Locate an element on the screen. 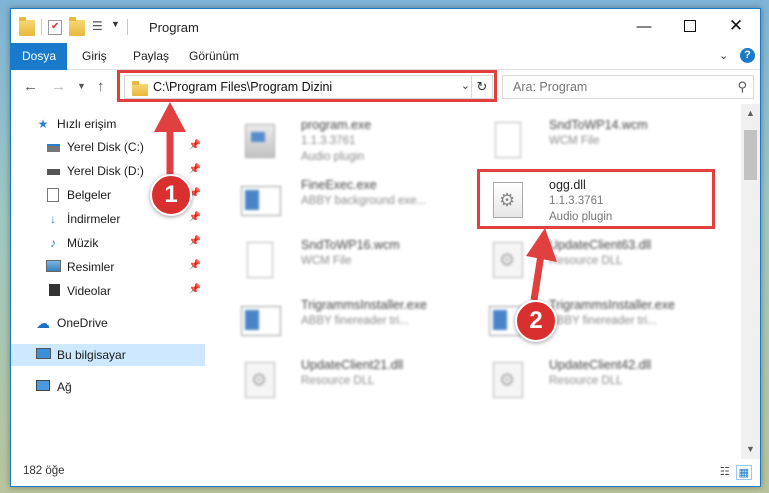 The image size is (769, 493). step-badge-1: 1 is located at coordinates (171, 195).